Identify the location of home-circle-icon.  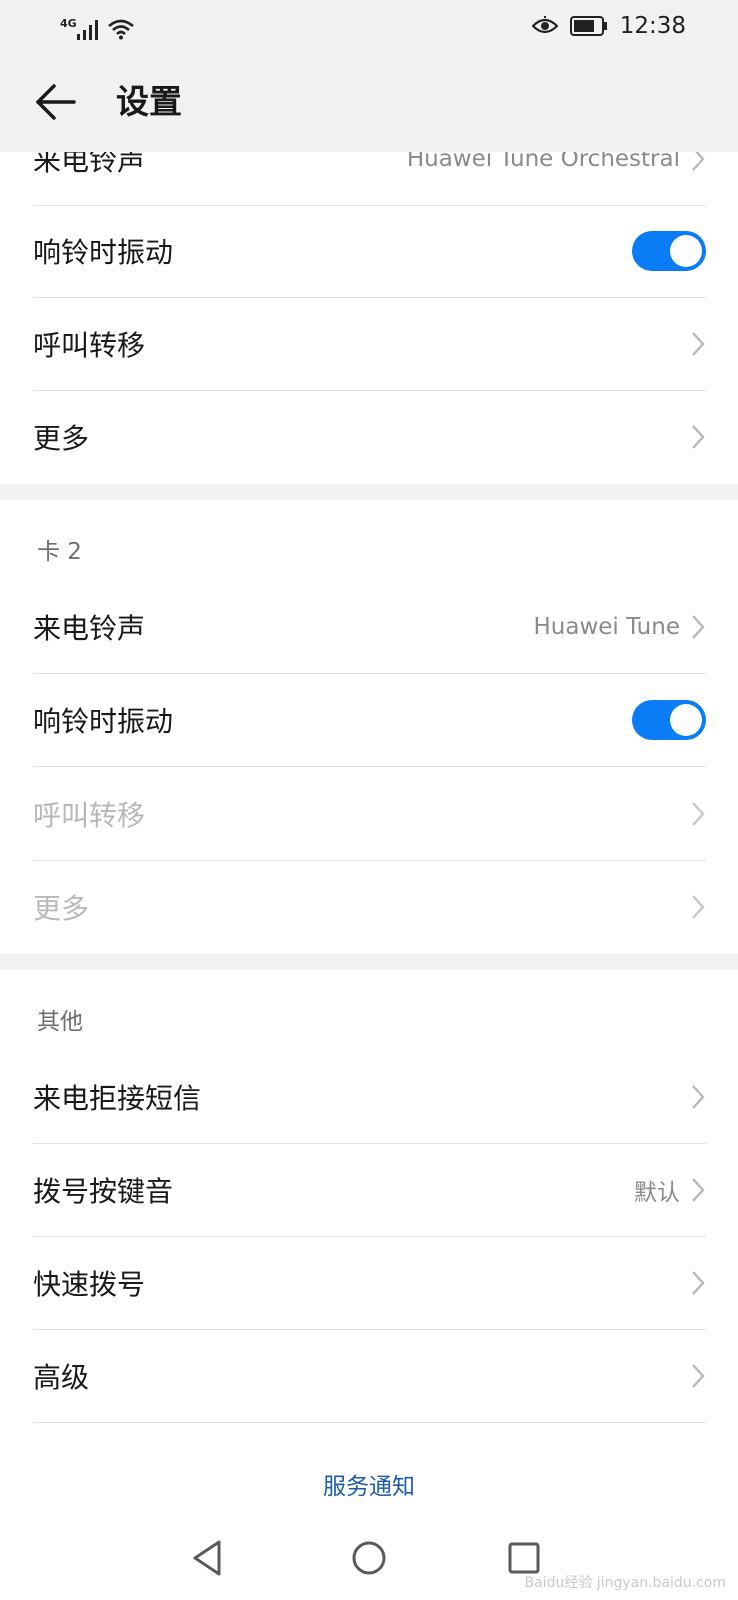
(369, 1558).